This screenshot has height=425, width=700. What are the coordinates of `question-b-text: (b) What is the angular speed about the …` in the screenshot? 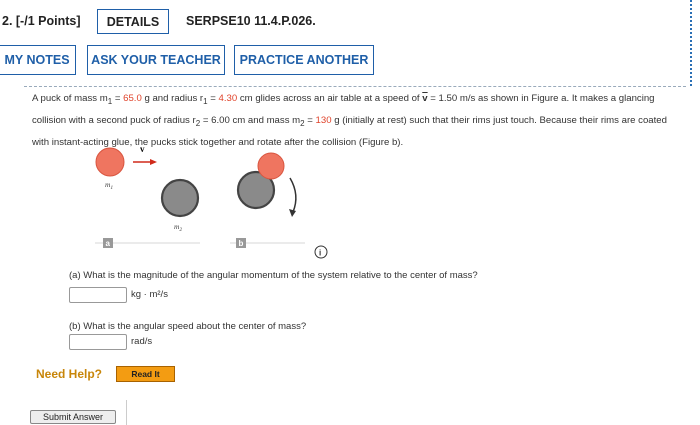 It's located at (188, 326).